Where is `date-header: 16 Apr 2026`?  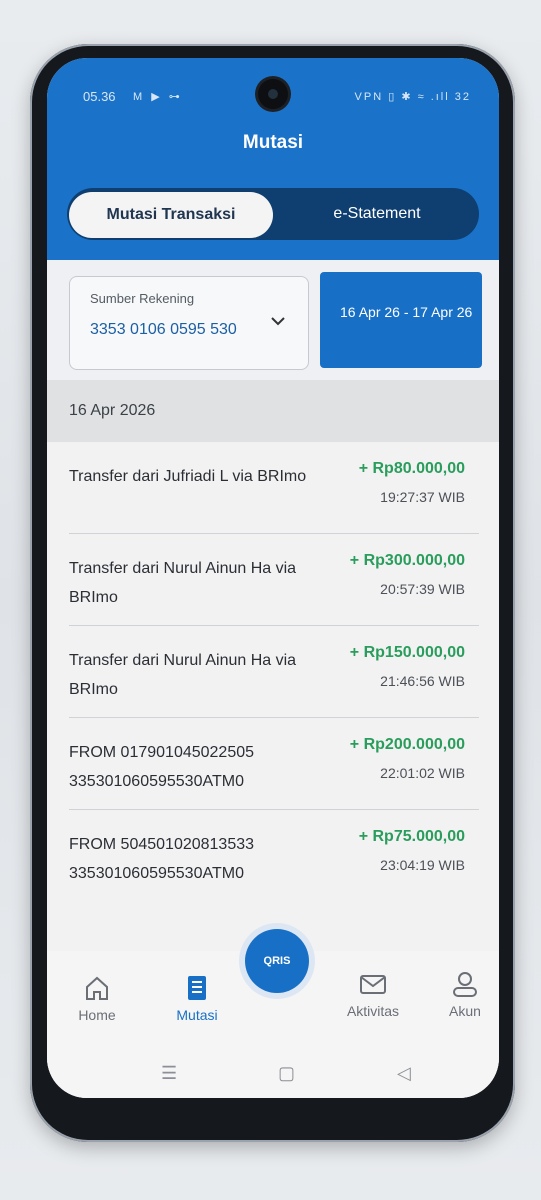 date-header: 16 Apr 2026 is located at coordinates (273, 411).